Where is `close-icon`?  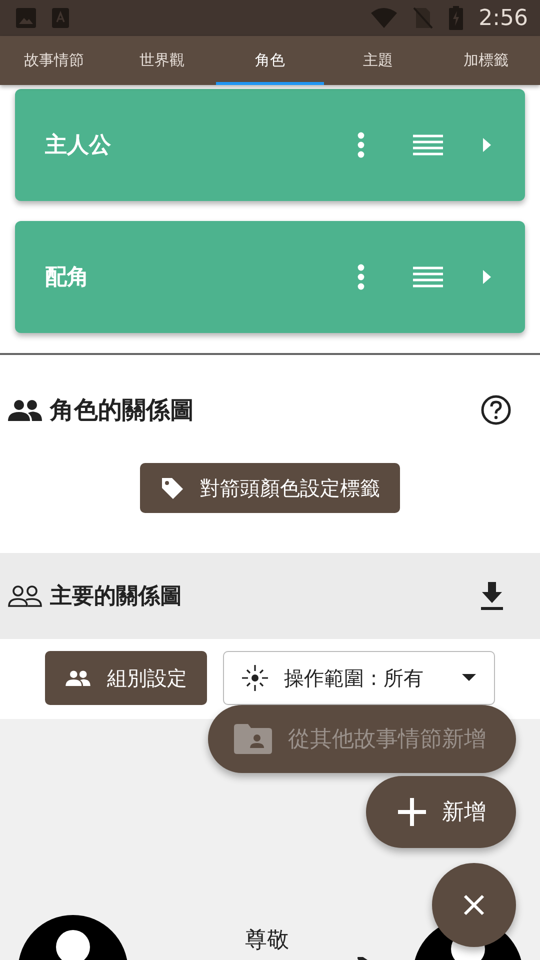
close-icon is located at coordinates (474, 905).